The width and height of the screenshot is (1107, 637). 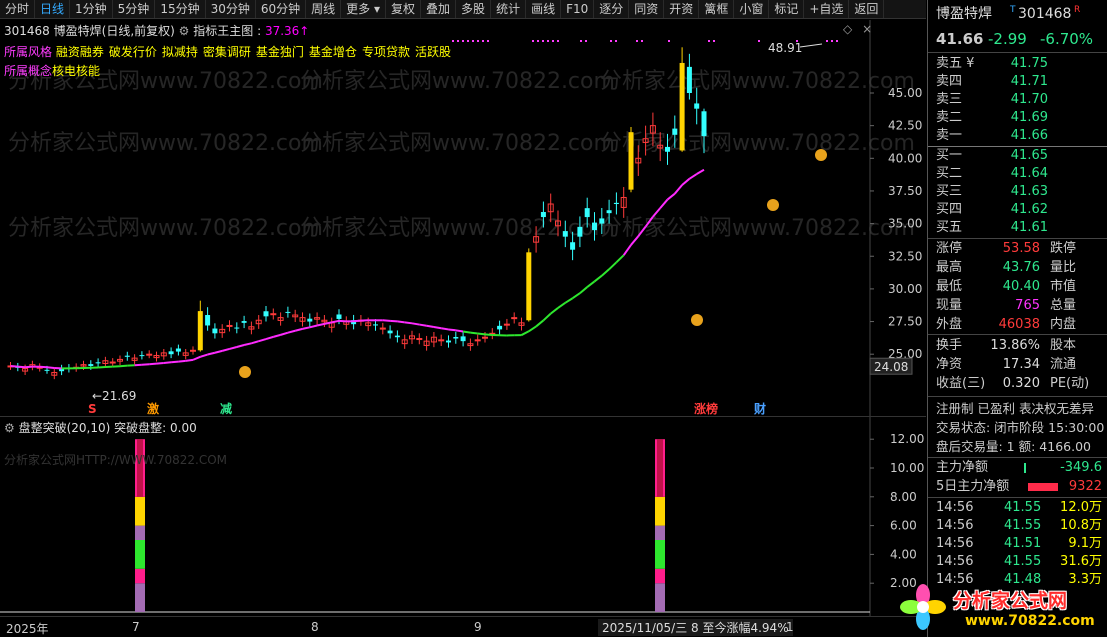 What do you see at coordinates (1017, 526) in the screenshot?
I see `tick-row: 14:56 41.55 10.8万` at bounding box center [1017, 526].